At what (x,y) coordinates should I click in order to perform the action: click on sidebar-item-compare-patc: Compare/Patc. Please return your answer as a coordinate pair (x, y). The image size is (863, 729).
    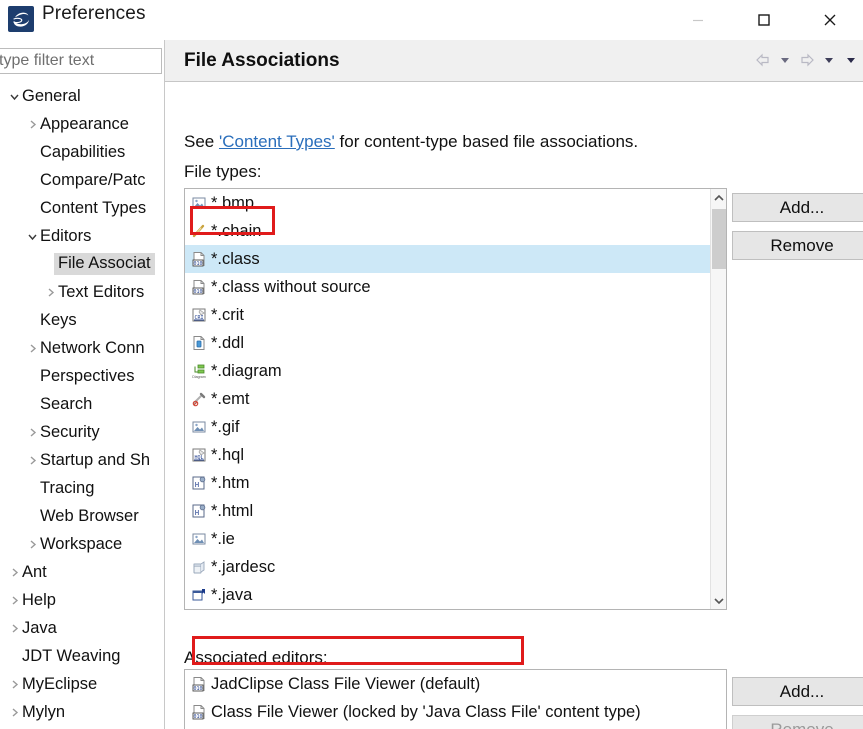
    Looking at the image, I should click on (82, 180).